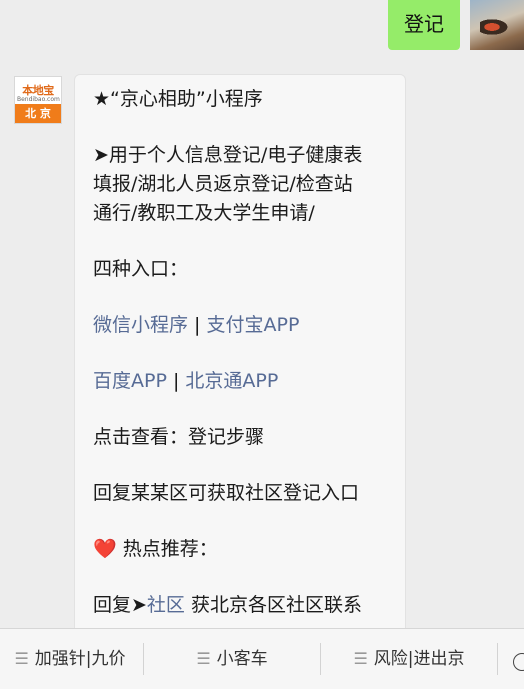 Image resolution: width=524 pixels, height=689 pixels. Describe the element at coordinates (497, 659) in the screenshot. I see `menu-divider` at that location.